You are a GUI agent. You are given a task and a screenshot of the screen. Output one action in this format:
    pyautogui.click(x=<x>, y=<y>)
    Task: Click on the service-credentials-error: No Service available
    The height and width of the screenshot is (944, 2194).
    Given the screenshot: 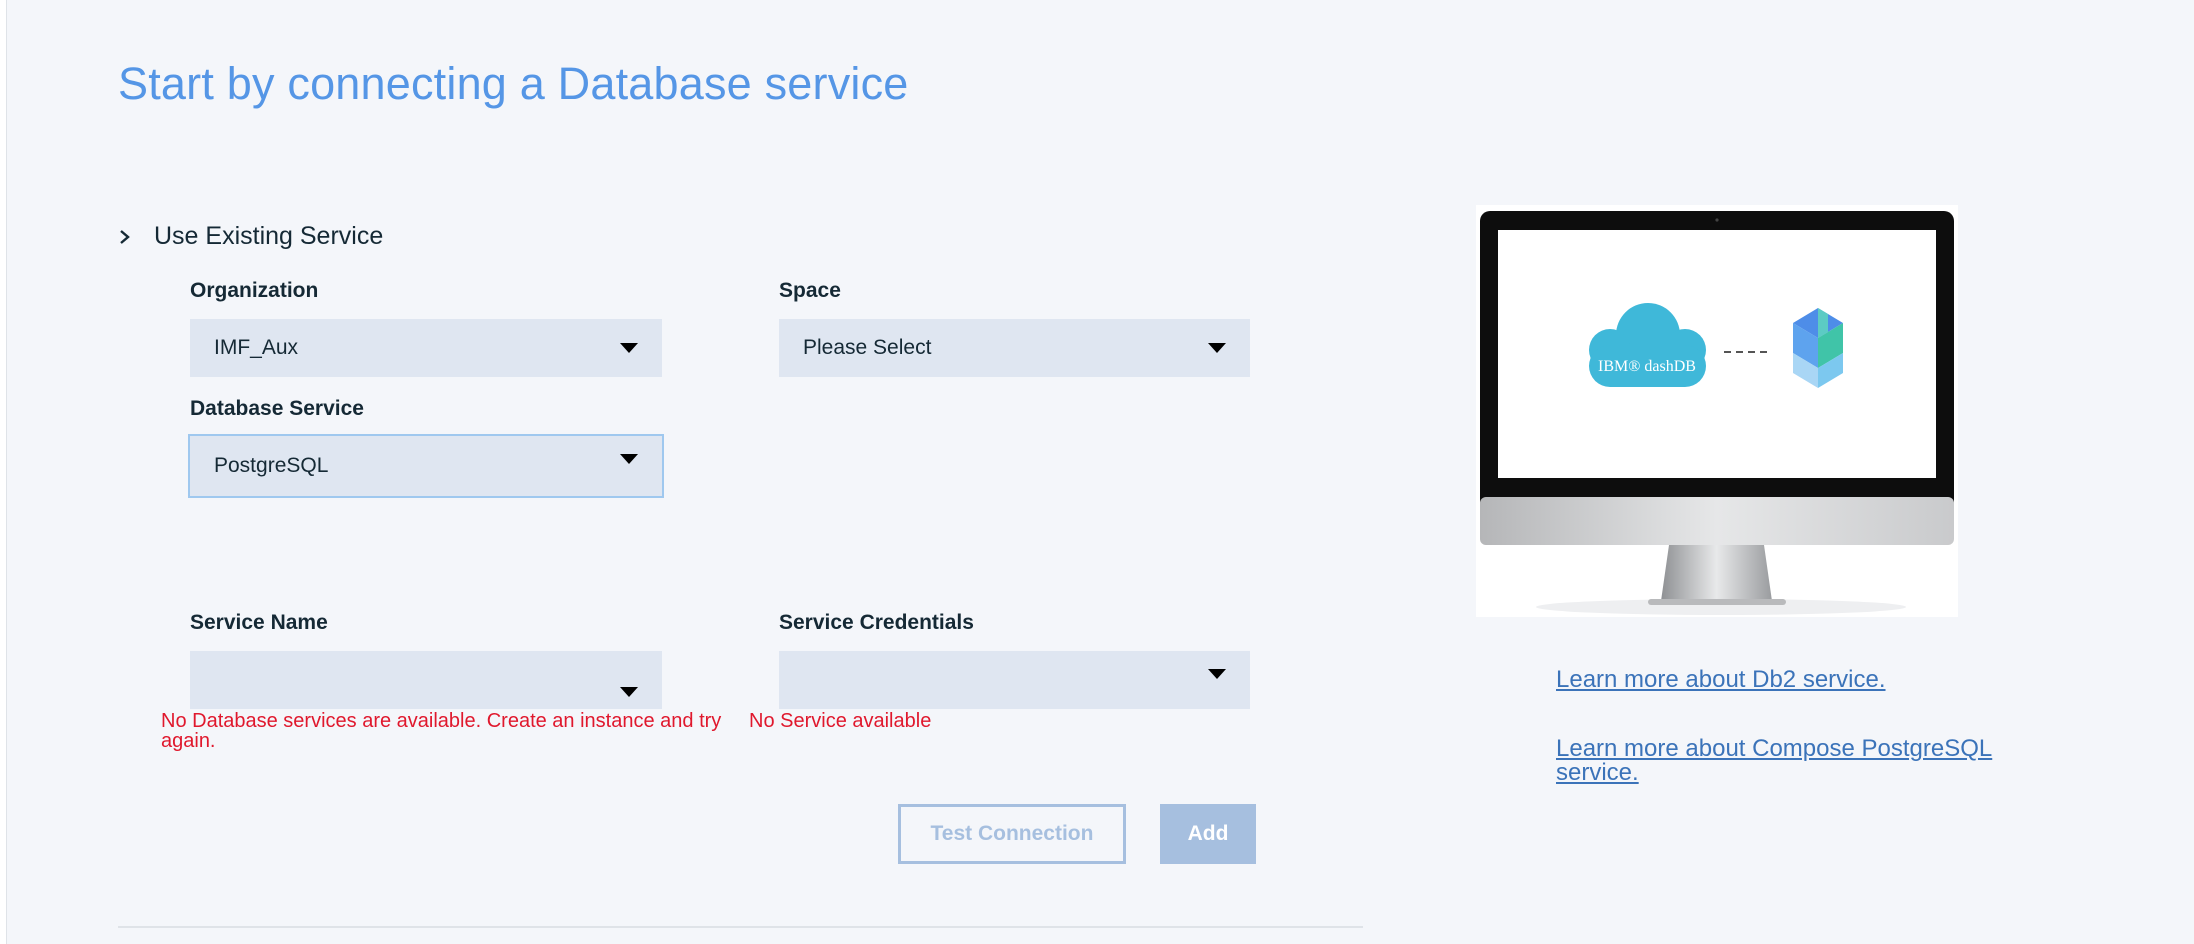 What is the action you would take?
    pyautogui.click(x=840, y=721)
    